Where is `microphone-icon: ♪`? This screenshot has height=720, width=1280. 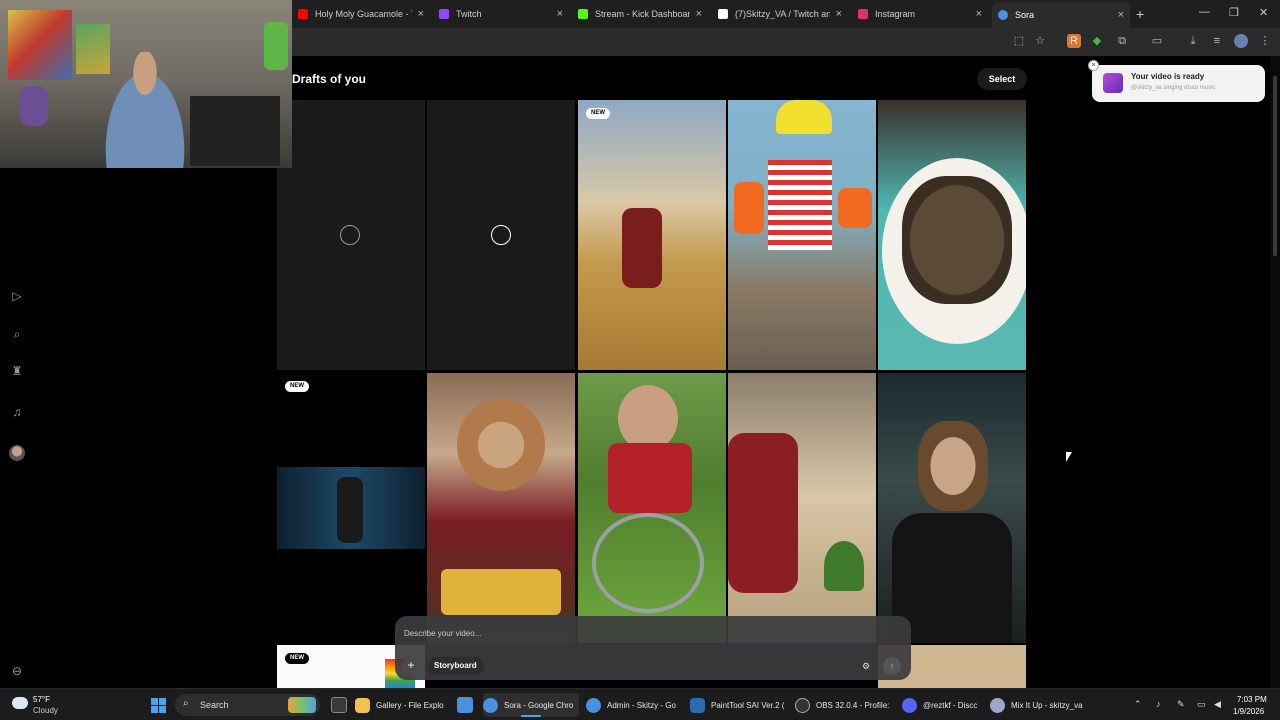
microphone-icon: ♪ is located at coordinates (1158, 704).